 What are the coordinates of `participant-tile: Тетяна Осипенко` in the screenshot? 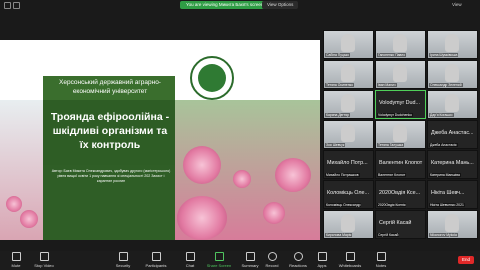 It's located at (348, 74).